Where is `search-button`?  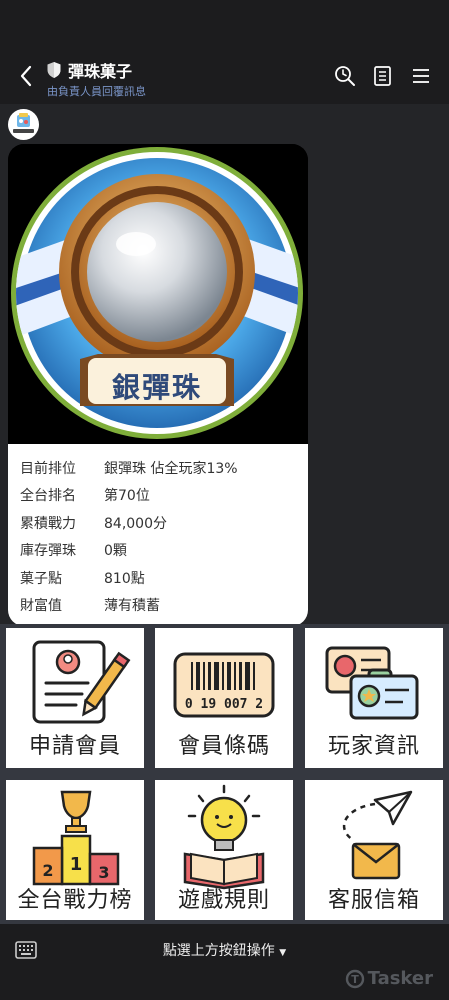 search-button is located at coordinates (345, 76).